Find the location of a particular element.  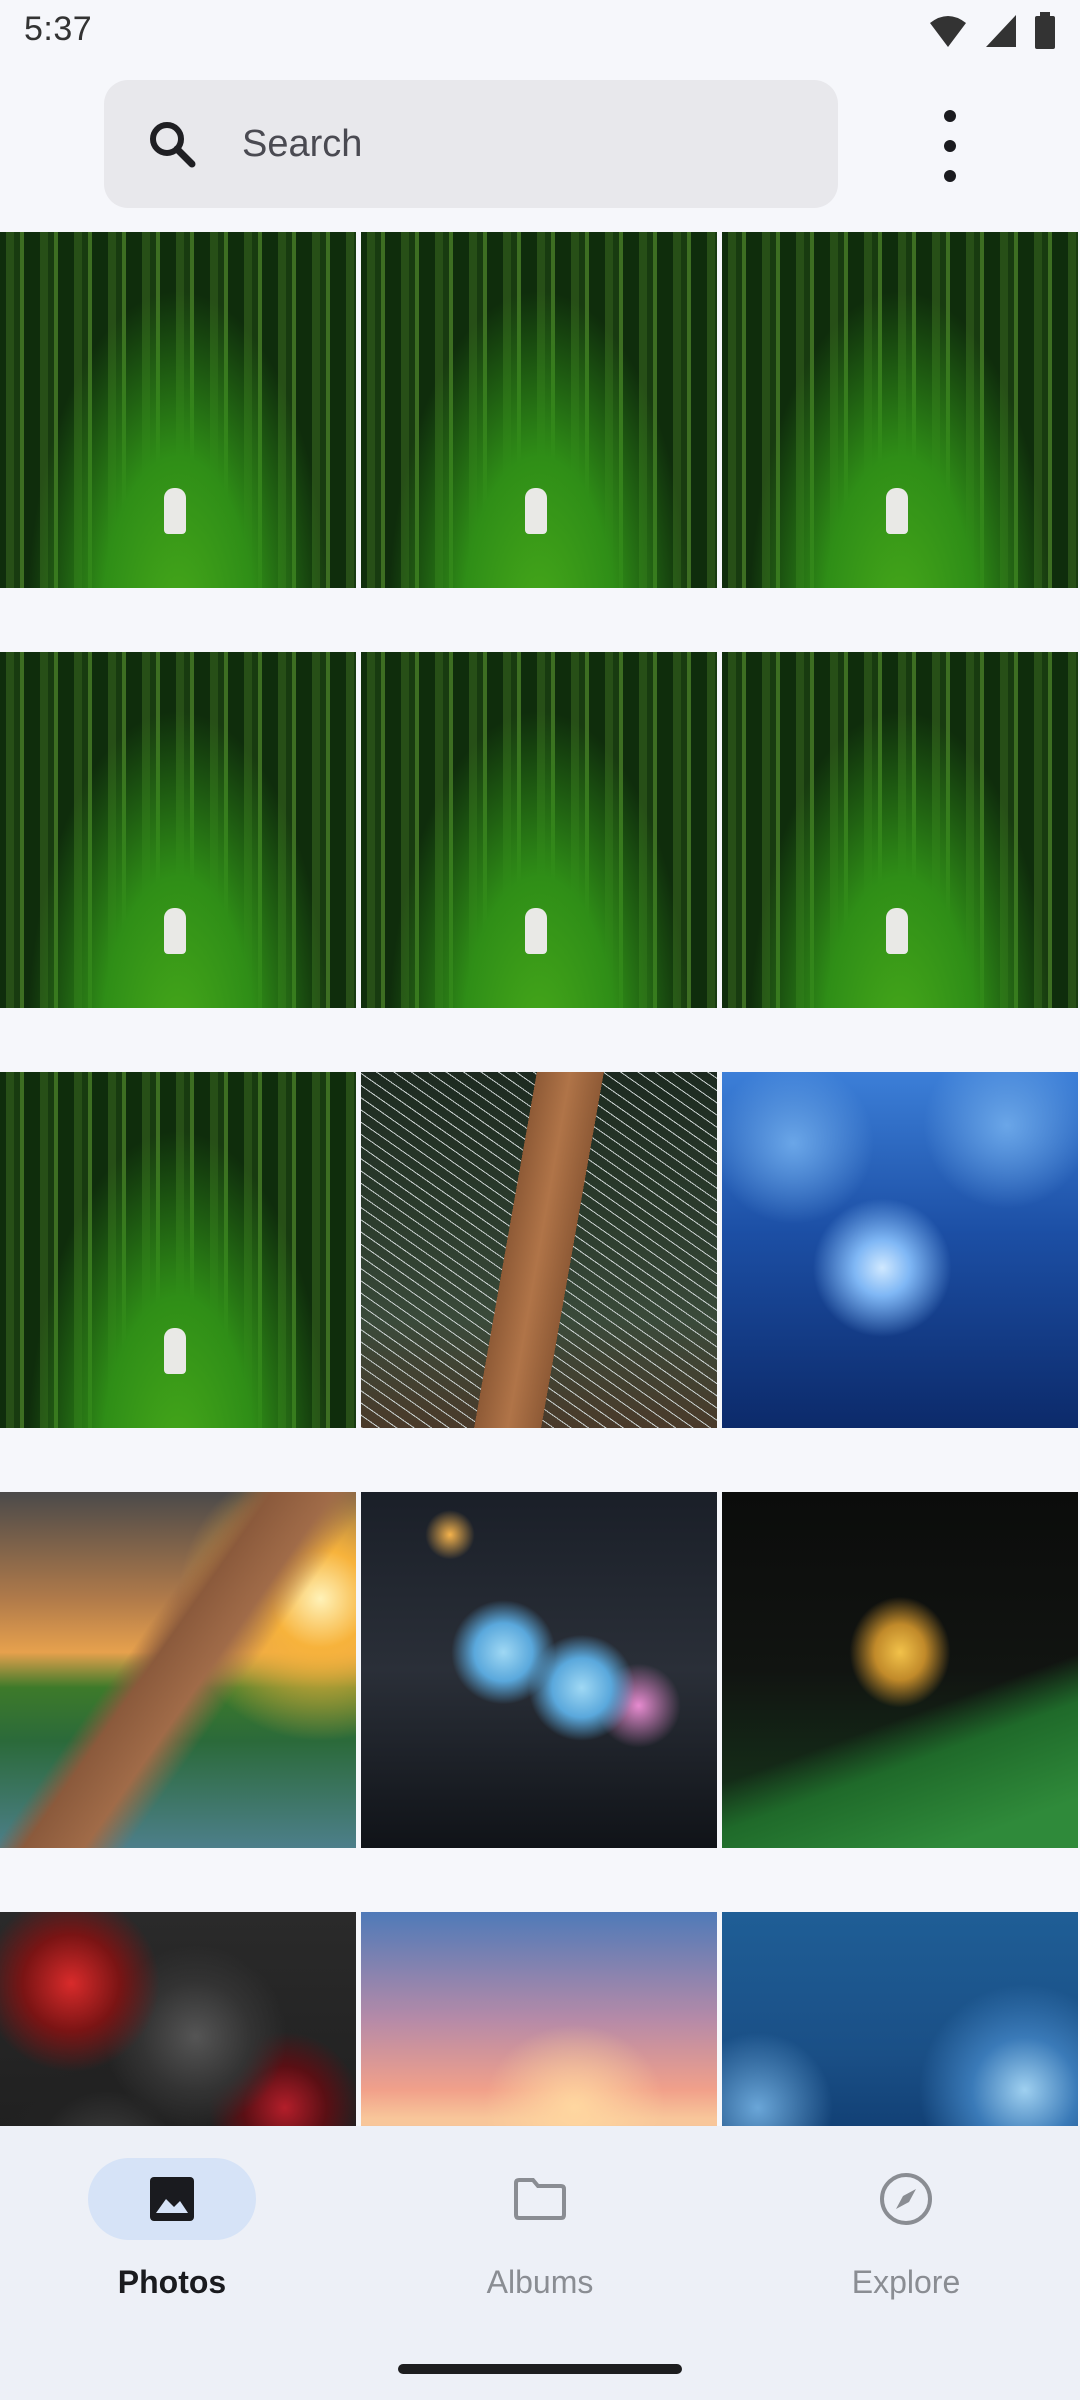

status-time: 5:37 is located at coordinates (58, 29).